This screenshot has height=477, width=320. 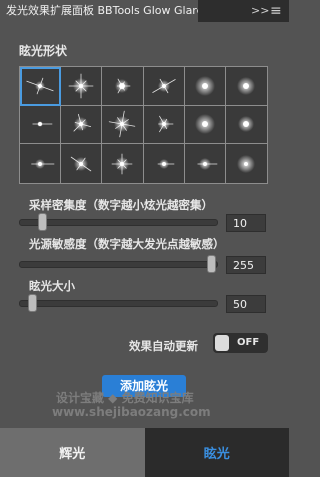 I want to click on tab-glow: 辉光, so click(x=72, y=452).